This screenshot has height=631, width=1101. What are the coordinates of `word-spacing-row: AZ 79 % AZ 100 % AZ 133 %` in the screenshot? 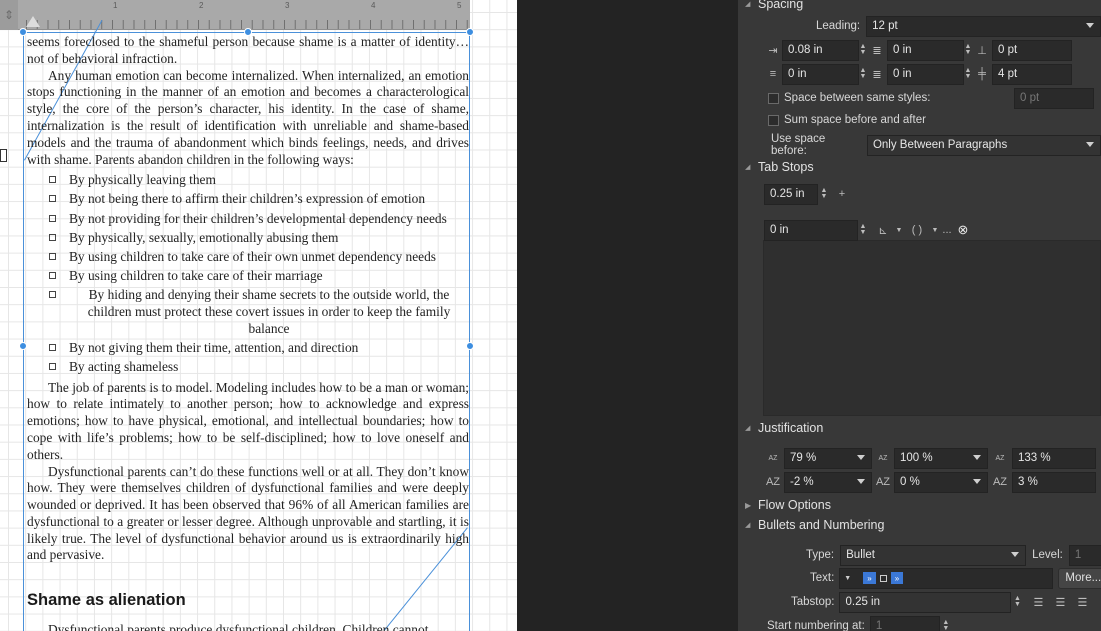 It's located at (929, 458).